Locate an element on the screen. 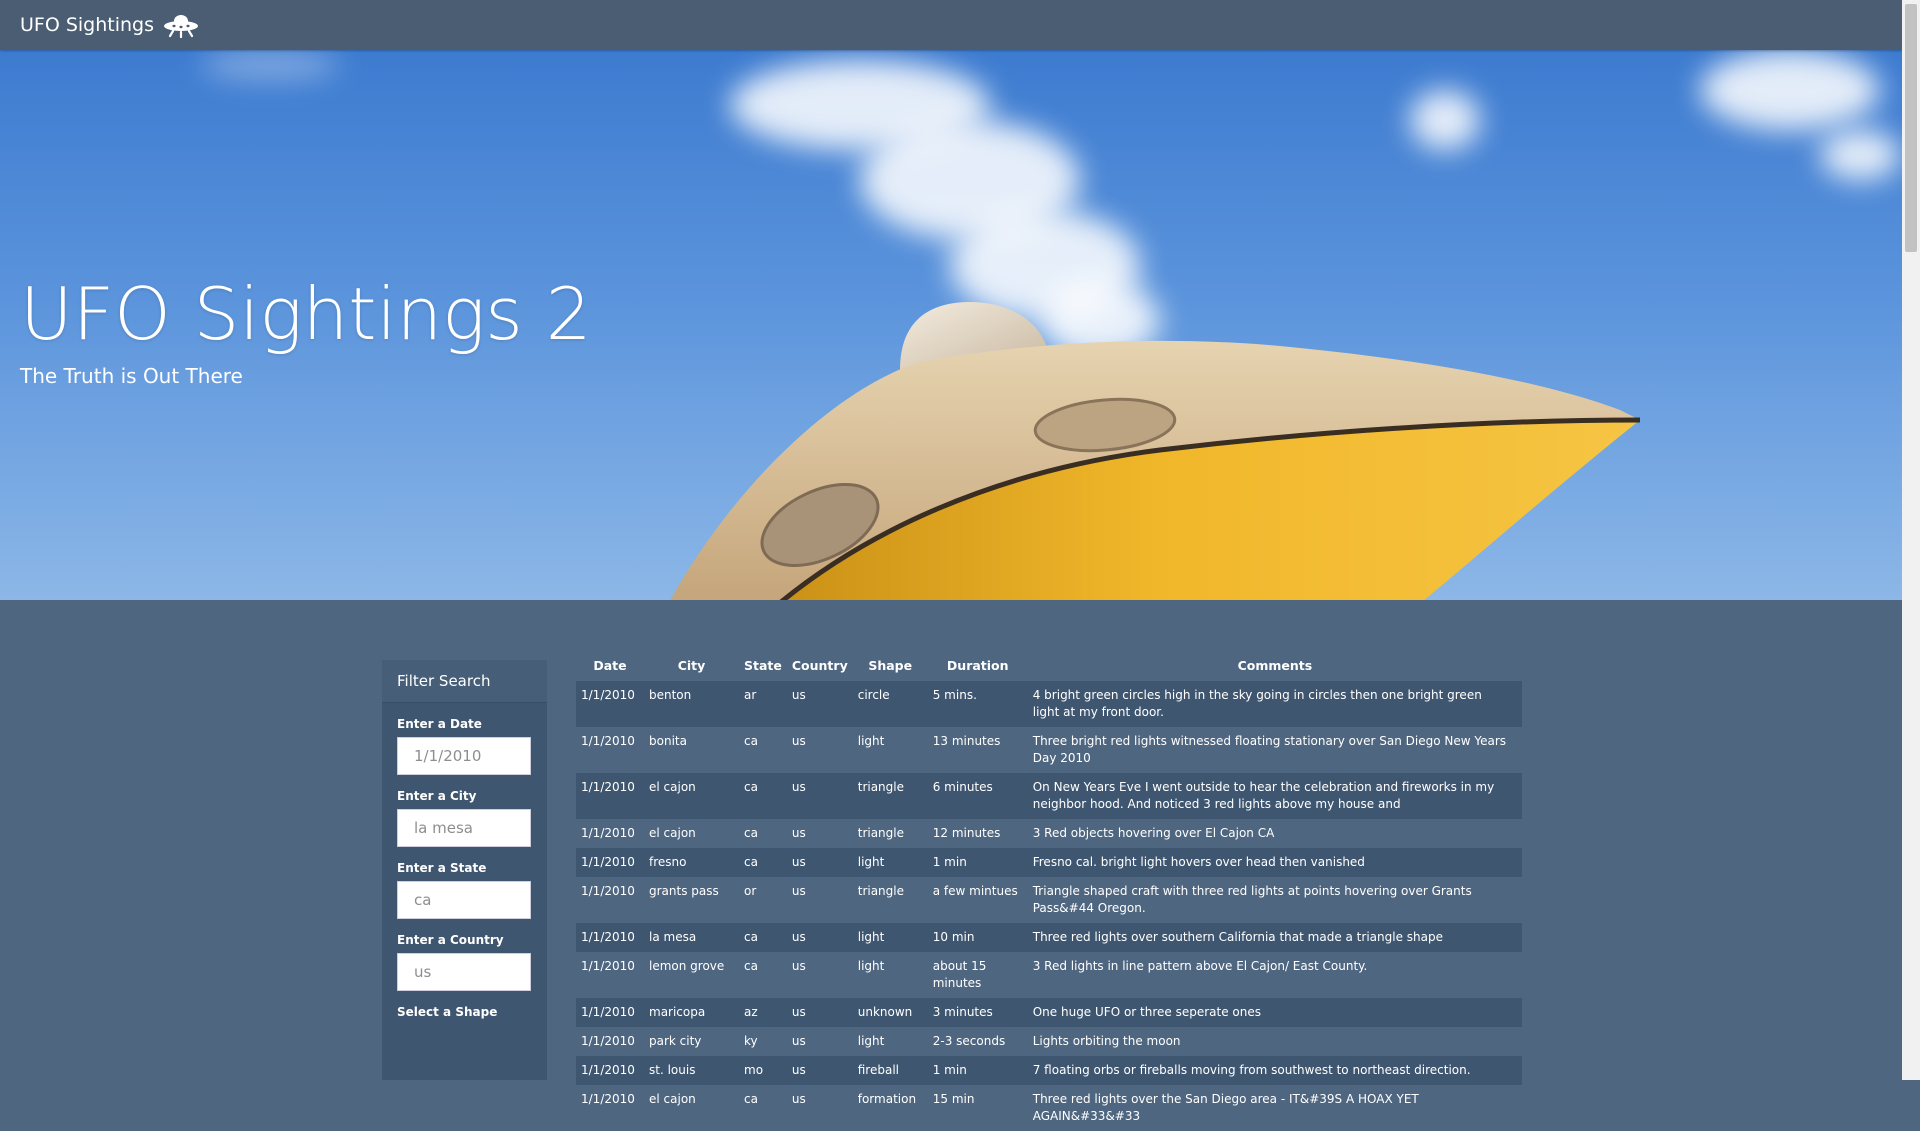 Image resolution: width=1920 pixels, height=1131 pixels. shape-filter: Select a Shape is located at coordinates (464, 1012).